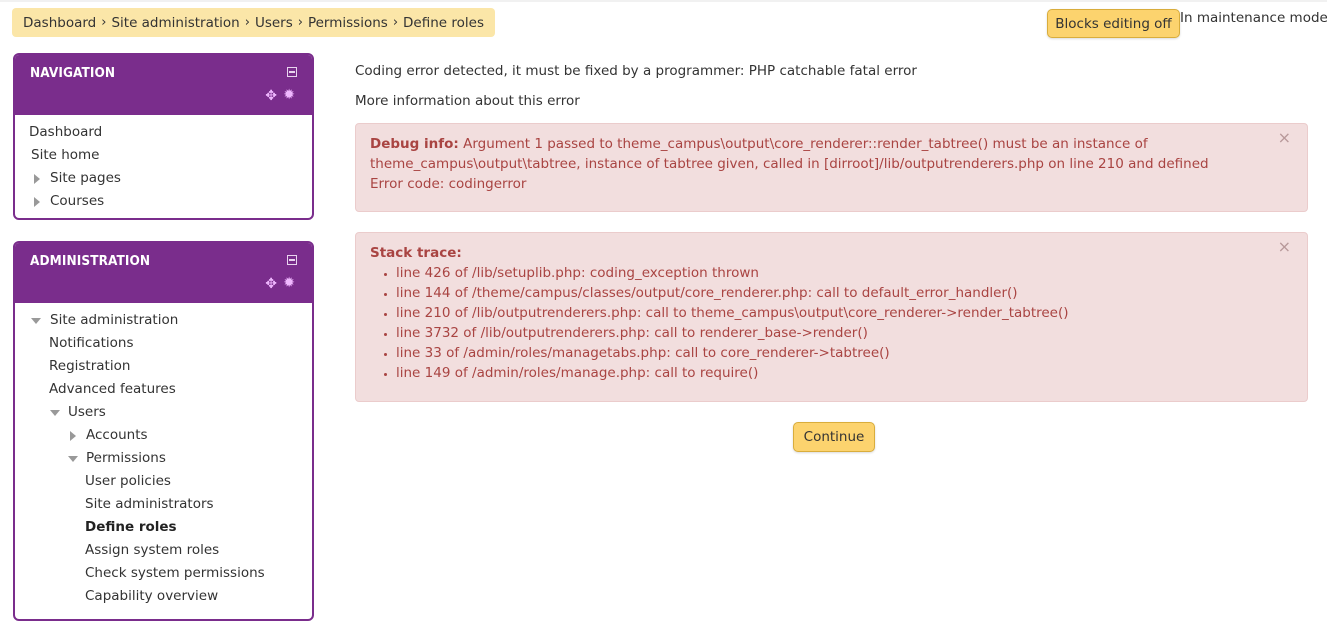 The width and height of the screenshot is (1327, 621). What do you see at coordinates (416, 253) in the screenshot?
I see `stack-trace-label: Stack trace:` at bounding box center [416, 253].